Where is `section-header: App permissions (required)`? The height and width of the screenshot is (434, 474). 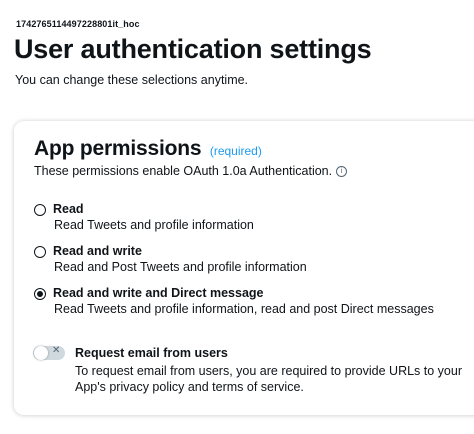 section-header: App permissions (required) is located at coordinates (148, 149).